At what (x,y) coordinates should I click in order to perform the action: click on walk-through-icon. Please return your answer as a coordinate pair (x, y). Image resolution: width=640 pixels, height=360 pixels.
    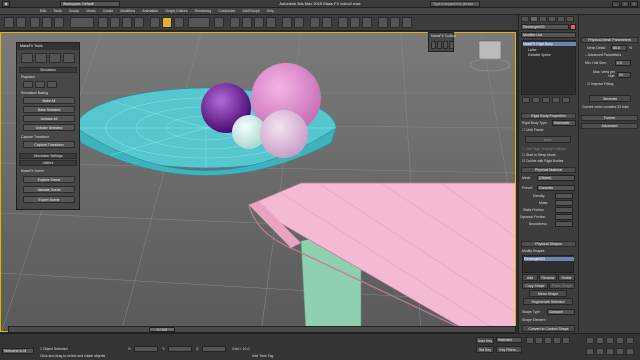
    Looking at the image, I should click on (600, 351).